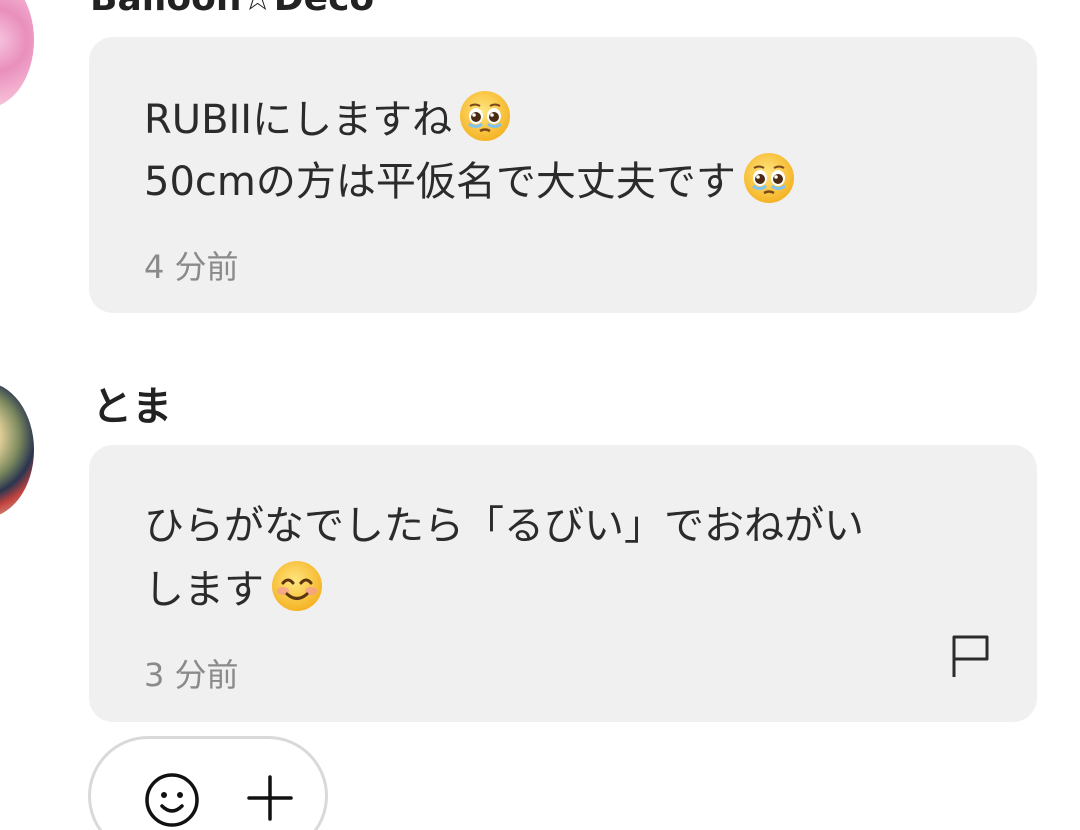  Describe the element at coordinates (208, 783) in the screenshot. I see `reaction-bar` at that location.